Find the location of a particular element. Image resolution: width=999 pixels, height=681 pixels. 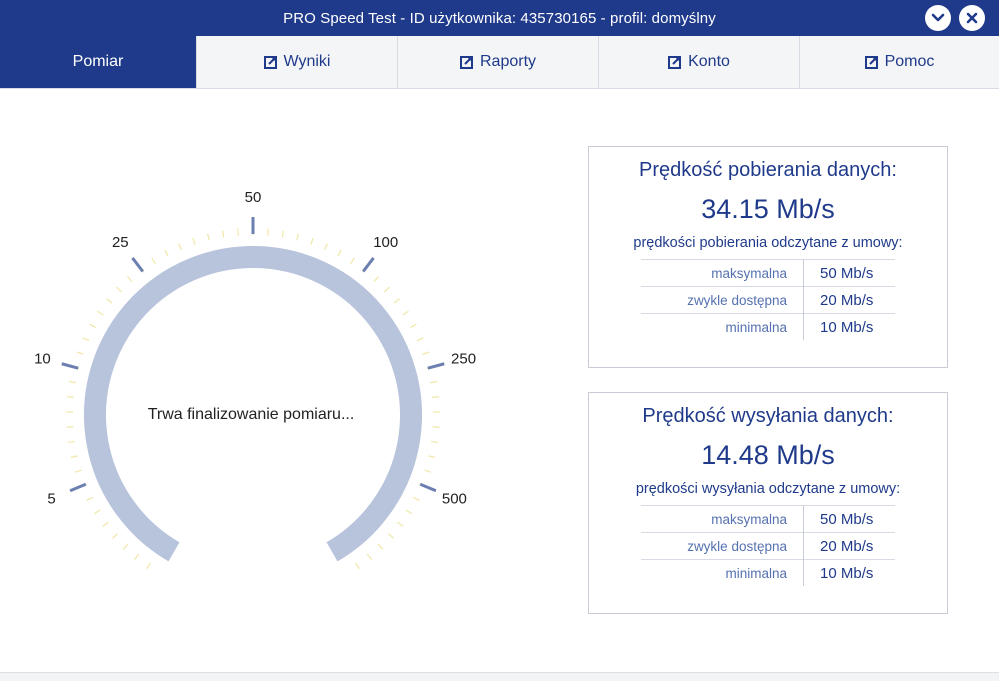

gauge-scale-label: 5 is located at coordinates (51, 498).